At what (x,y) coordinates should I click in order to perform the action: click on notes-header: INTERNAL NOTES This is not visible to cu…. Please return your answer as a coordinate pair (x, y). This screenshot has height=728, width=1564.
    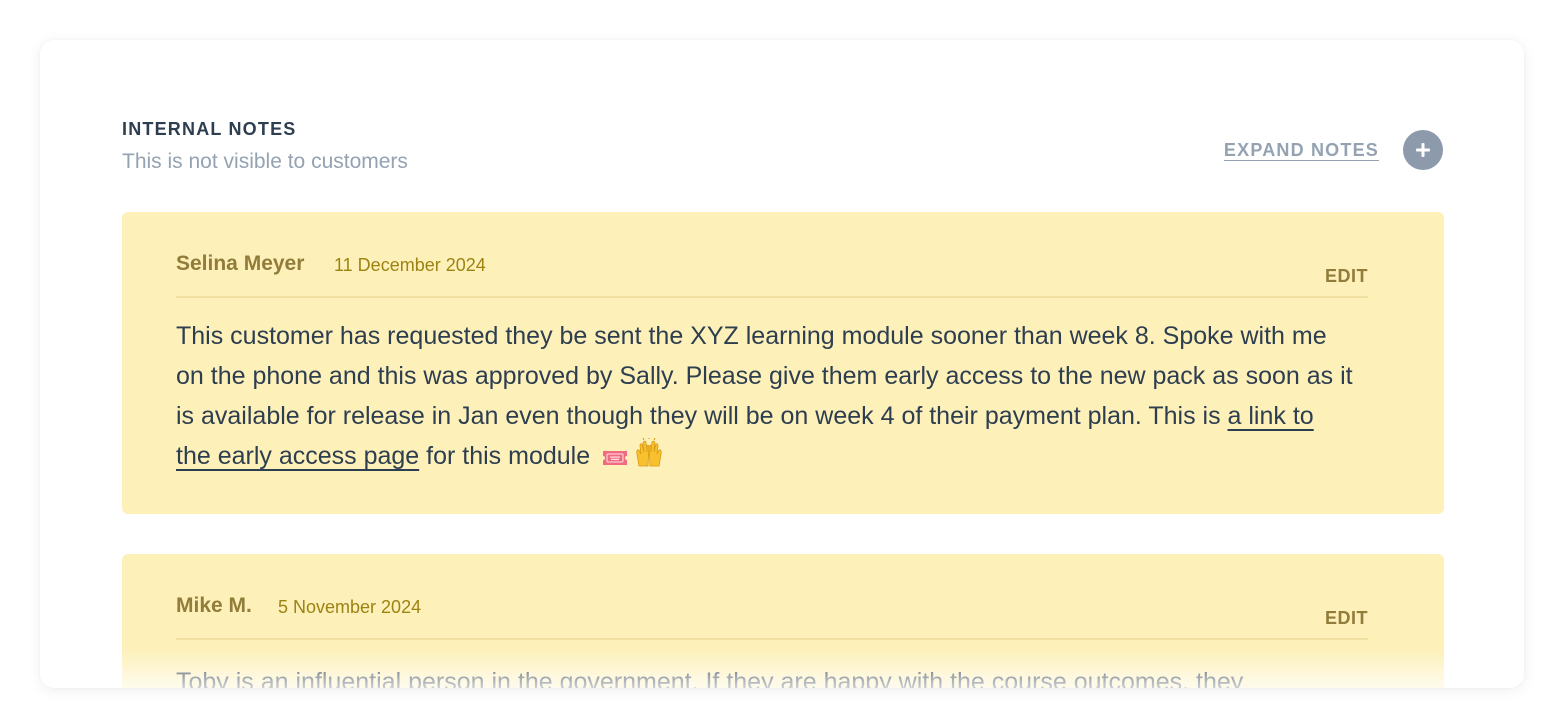
    Looking at the image, I should click on (265, 146).